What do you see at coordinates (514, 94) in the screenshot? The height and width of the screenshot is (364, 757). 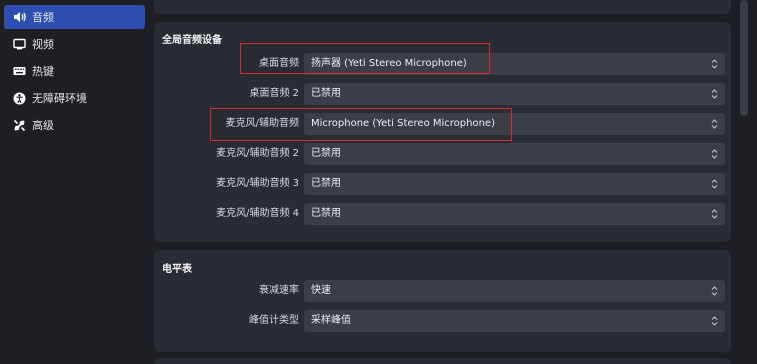 I see `desktop-audio-2-select: 已禁用` at bounding box center [514, 94].